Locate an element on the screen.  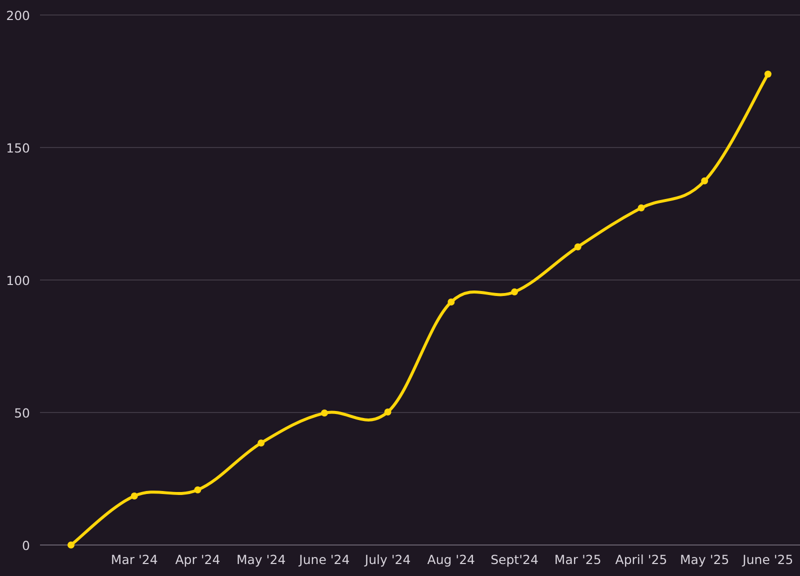
x-tick-label: June '25 is located at coordinates (768, 559).